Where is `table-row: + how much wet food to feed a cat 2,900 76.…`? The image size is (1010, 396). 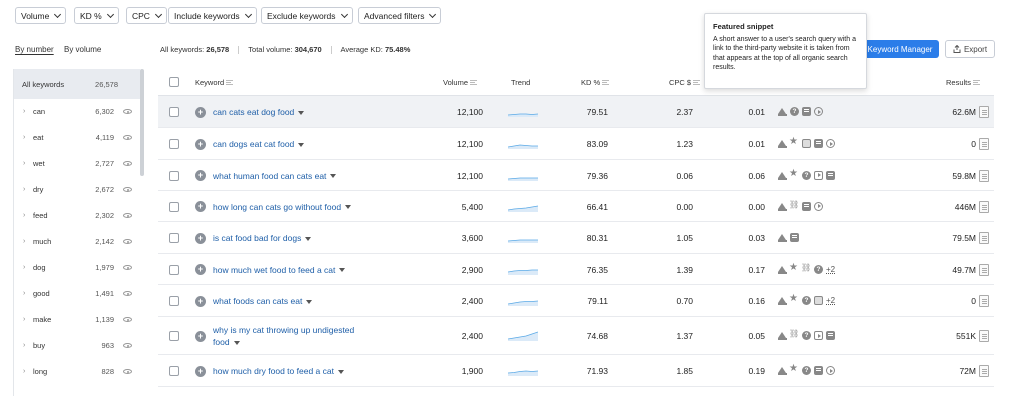
table-row: + how much wet food to feed a cat 2,900 76.… is located at coordinates (576, 269).